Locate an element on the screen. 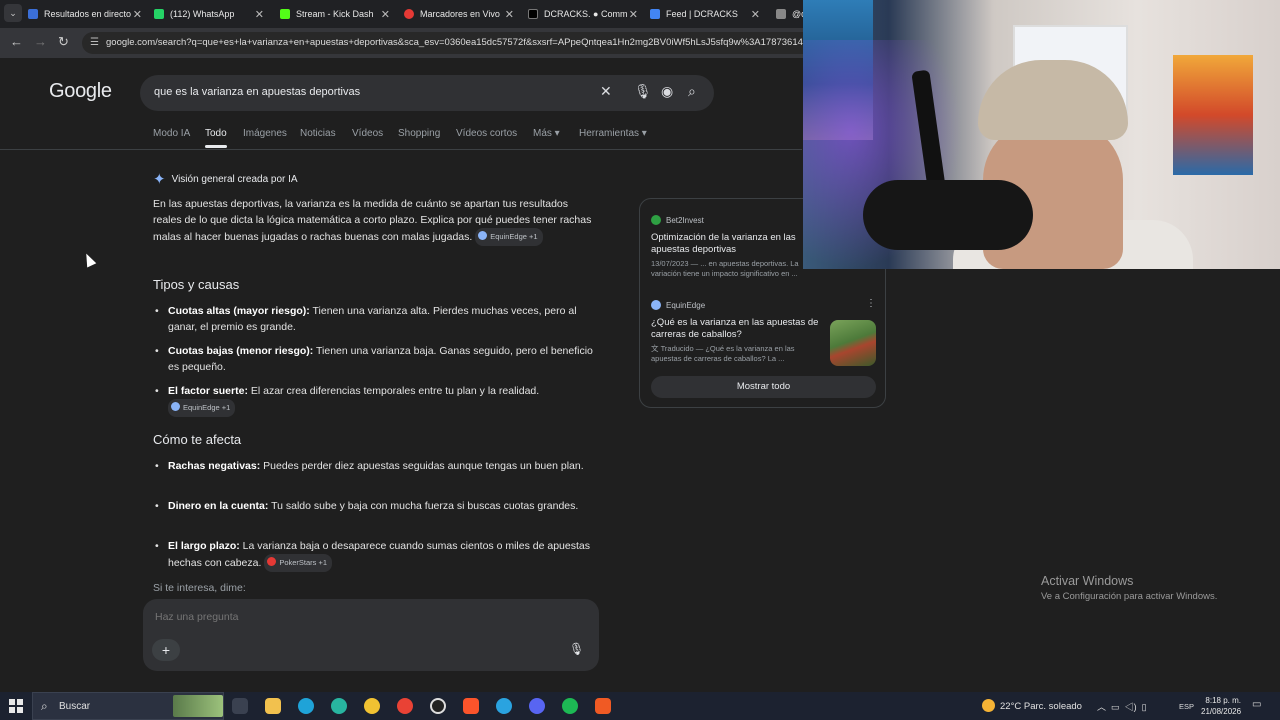  horse-race-thumbnail is located at coordinates (853, 343).